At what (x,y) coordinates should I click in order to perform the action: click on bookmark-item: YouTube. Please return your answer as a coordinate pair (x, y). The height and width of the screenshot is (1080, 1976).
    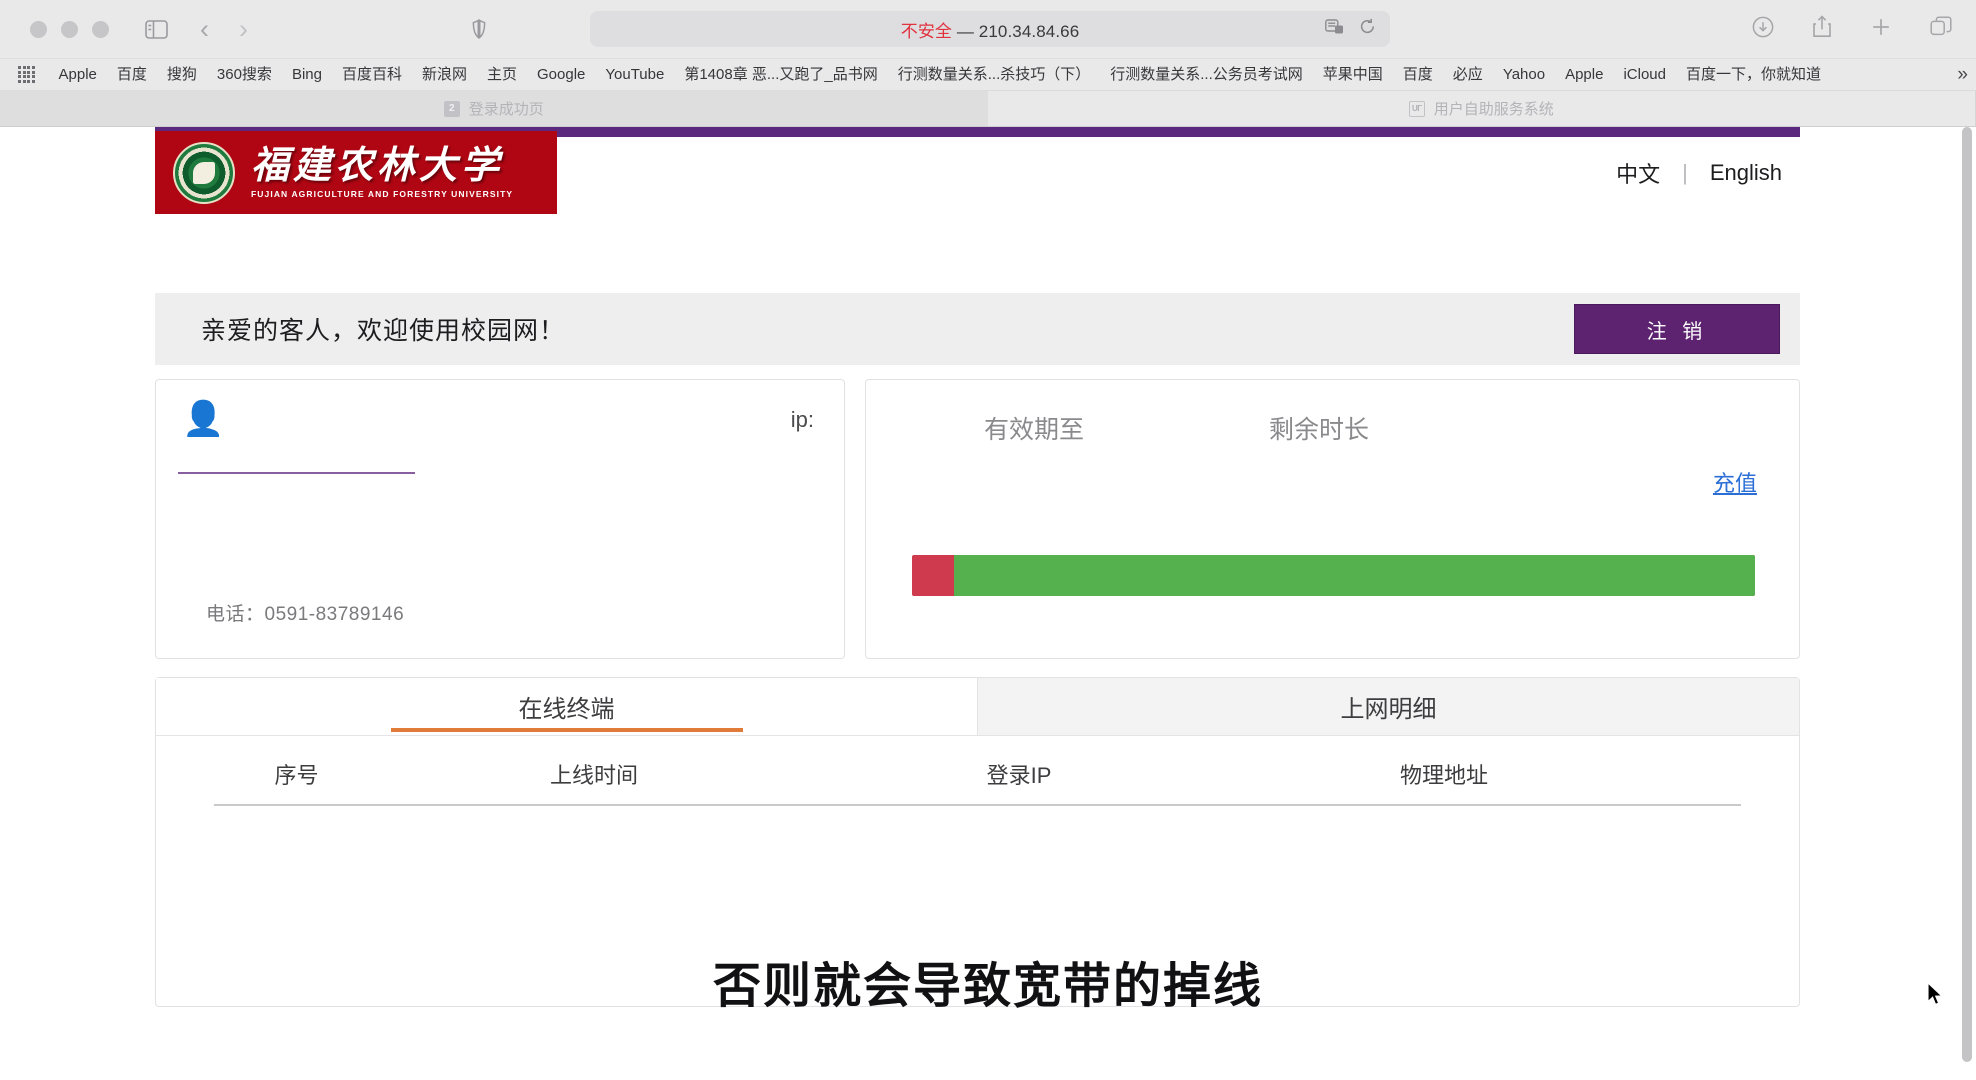
    Looking at the image, I should click on (634, 74).